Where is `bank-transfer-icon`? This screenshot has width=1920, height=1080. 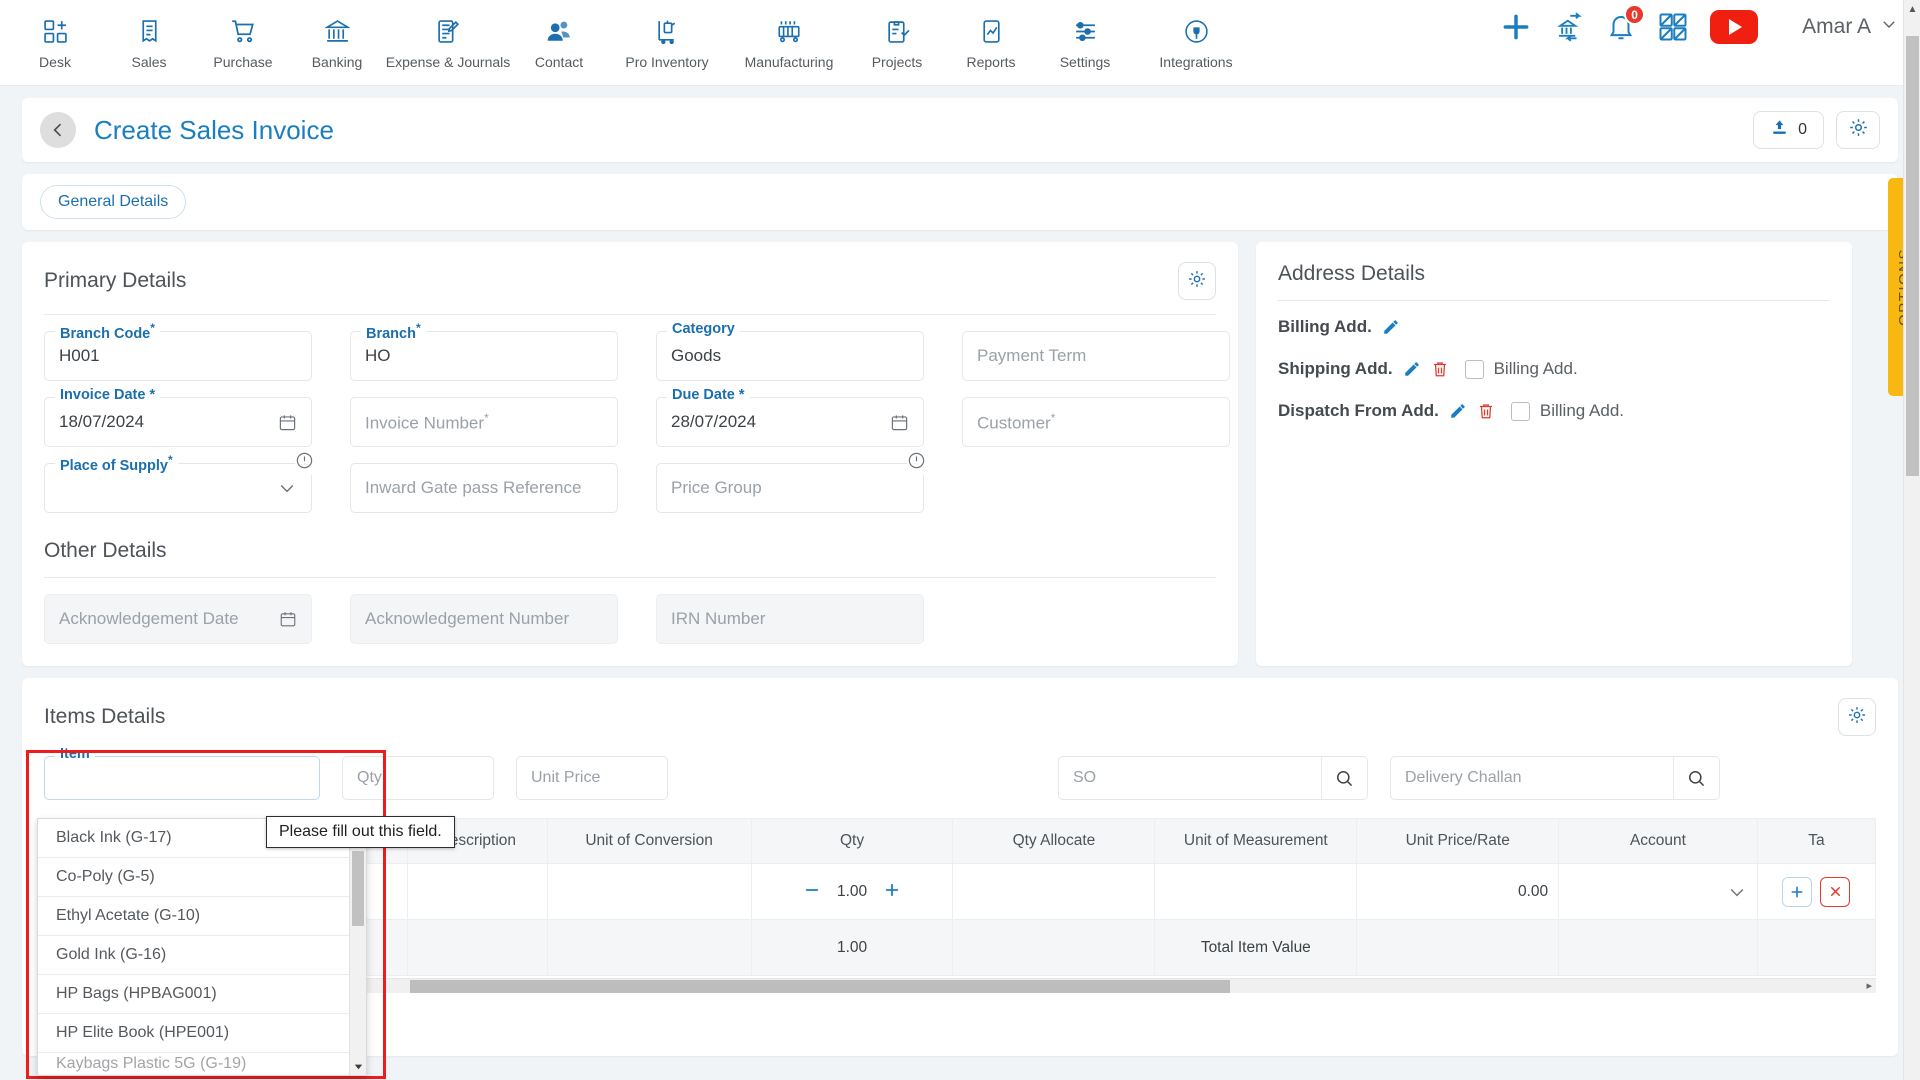 bank-transfer-icon is located at coordinates (1569, 27).